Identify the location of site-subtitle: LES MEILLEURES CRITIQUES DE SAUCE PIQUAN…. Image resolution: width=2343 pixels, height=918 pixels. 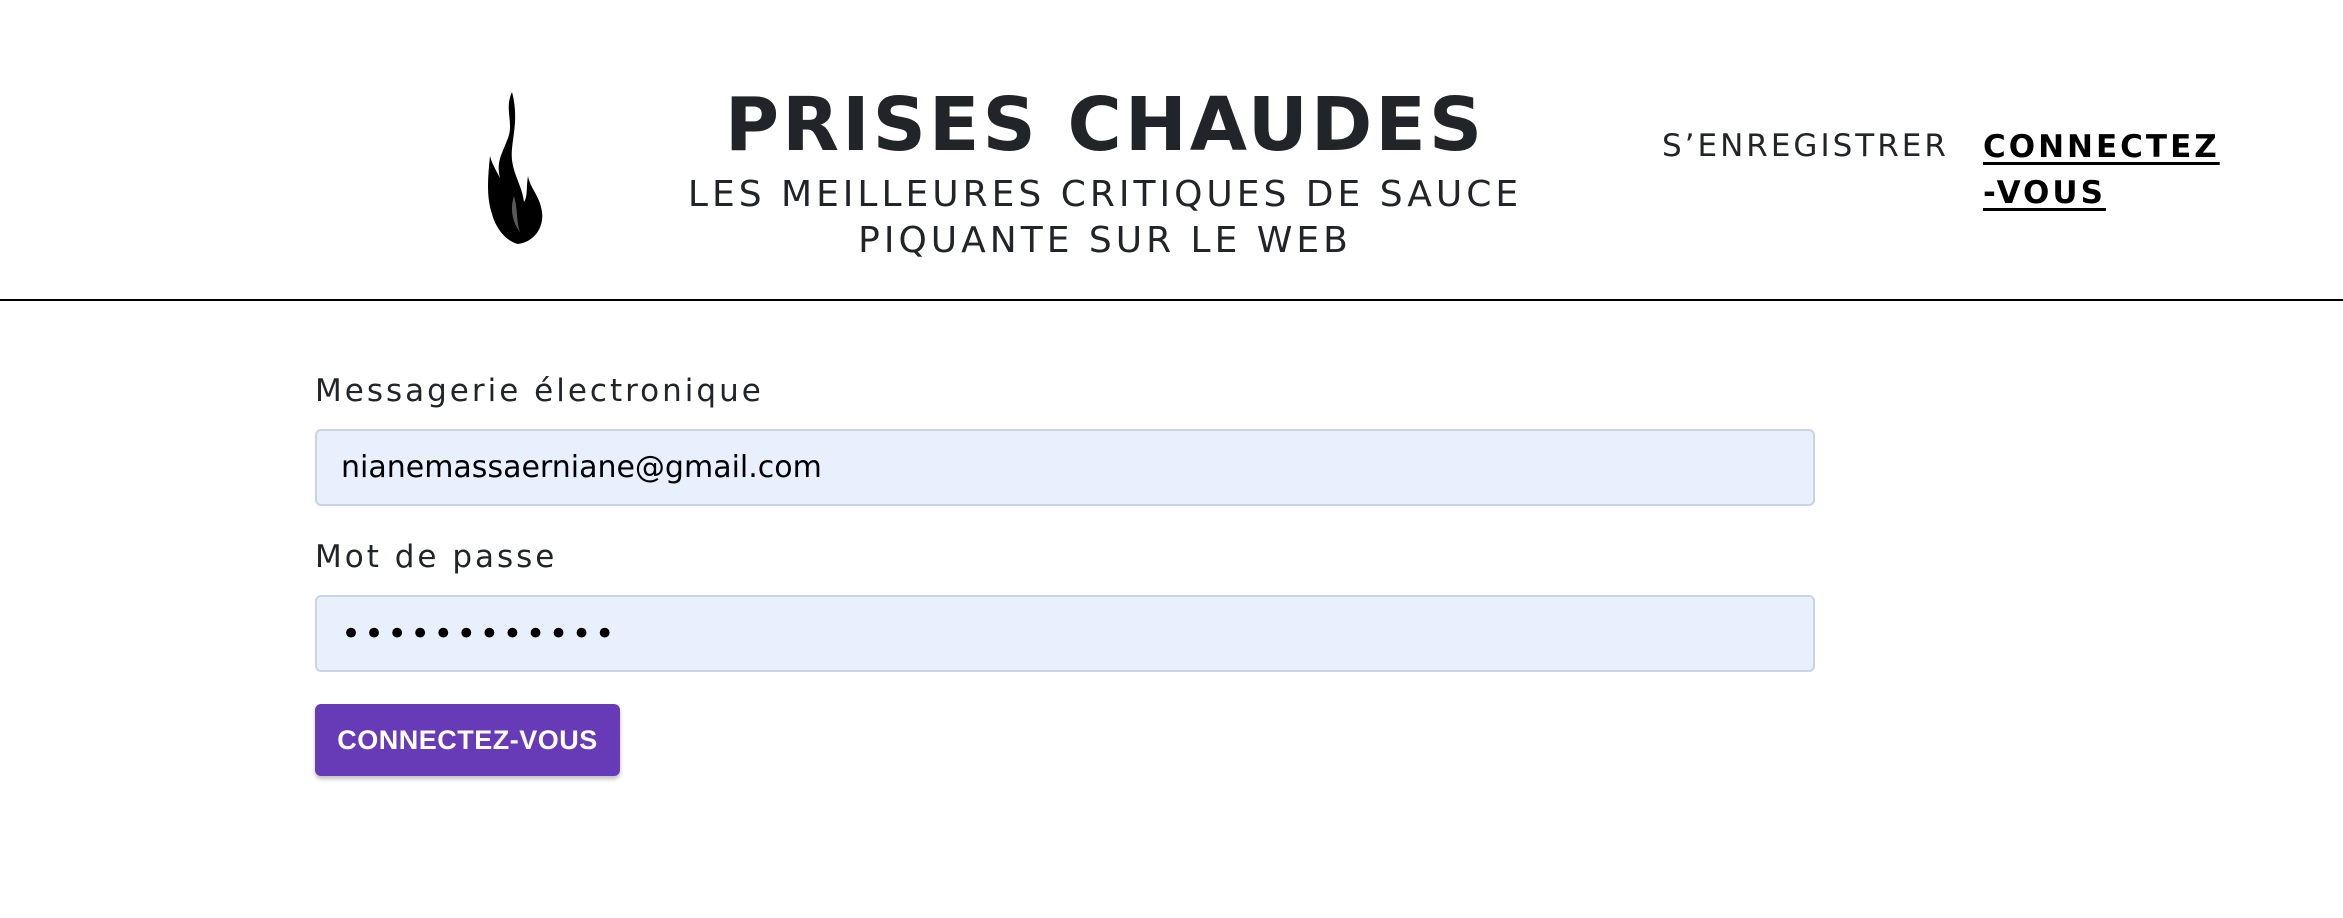
(1105, 217).